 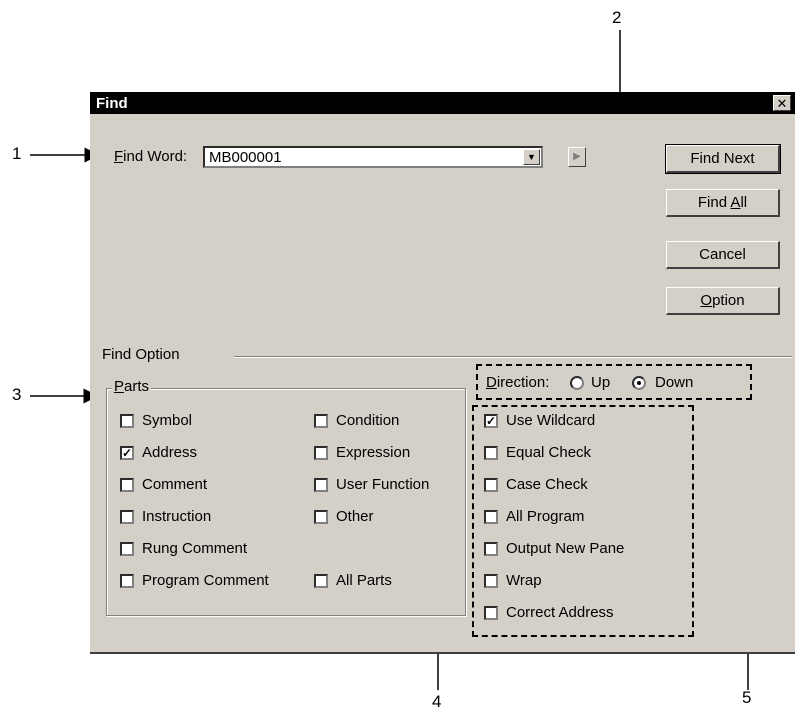 I want to click on annotation-4: 4, so click(x=437, y=701).